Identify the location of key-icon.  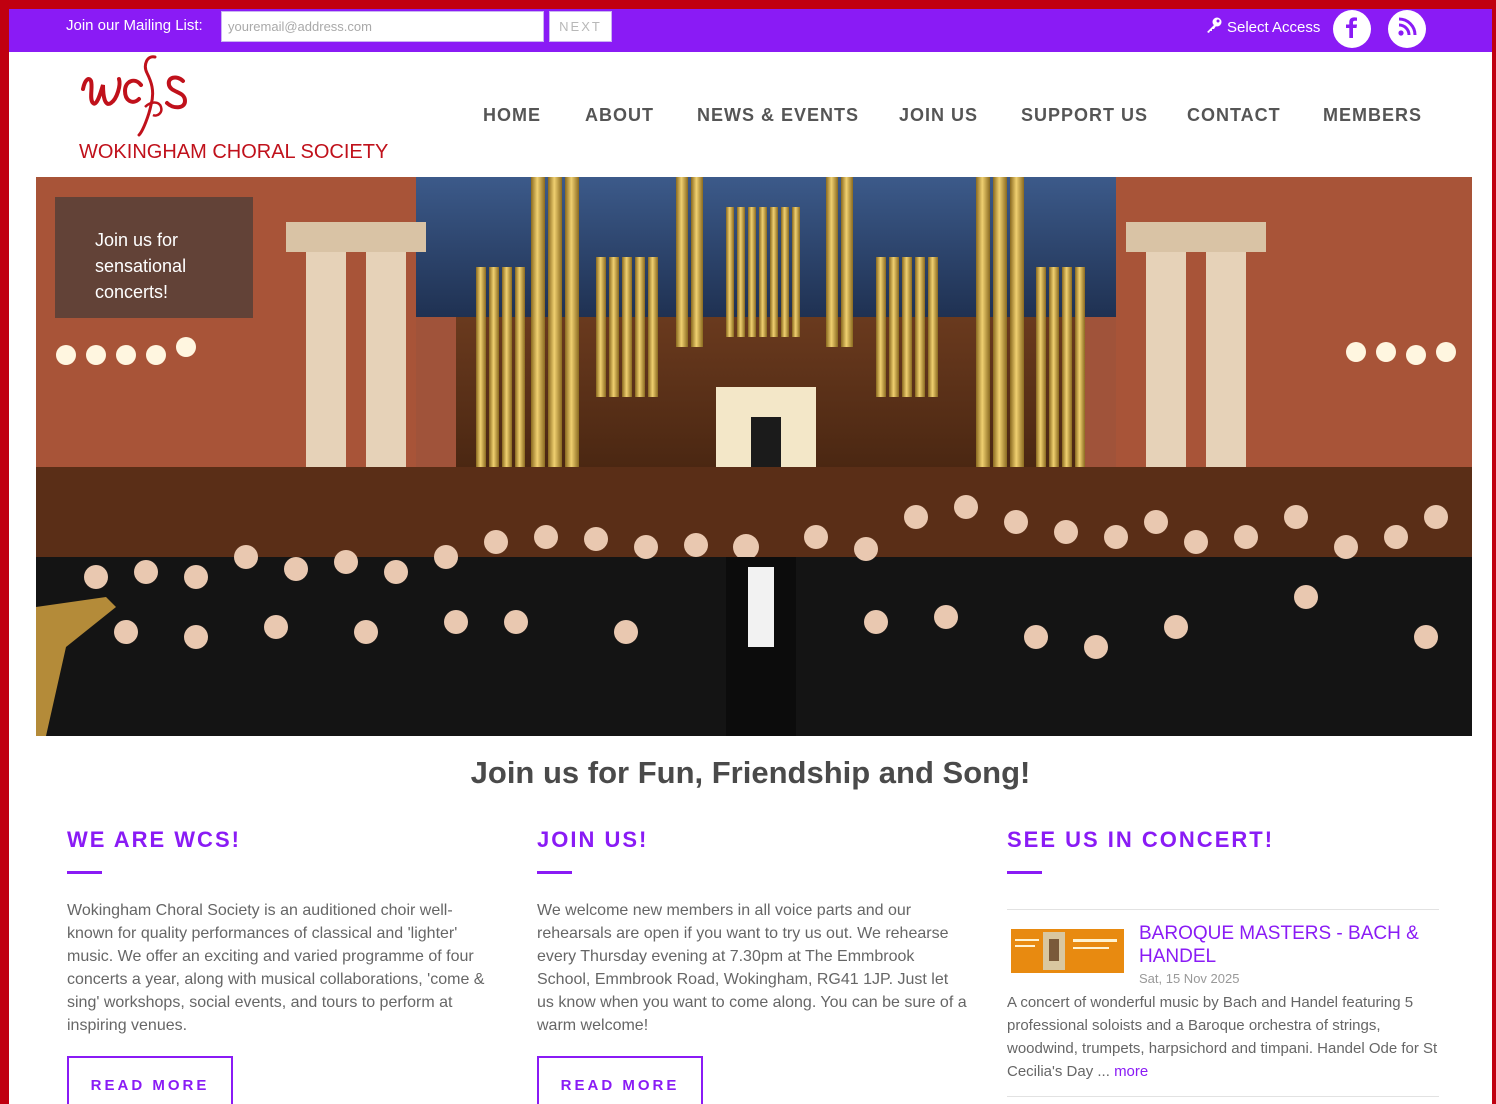
(1214, 27).